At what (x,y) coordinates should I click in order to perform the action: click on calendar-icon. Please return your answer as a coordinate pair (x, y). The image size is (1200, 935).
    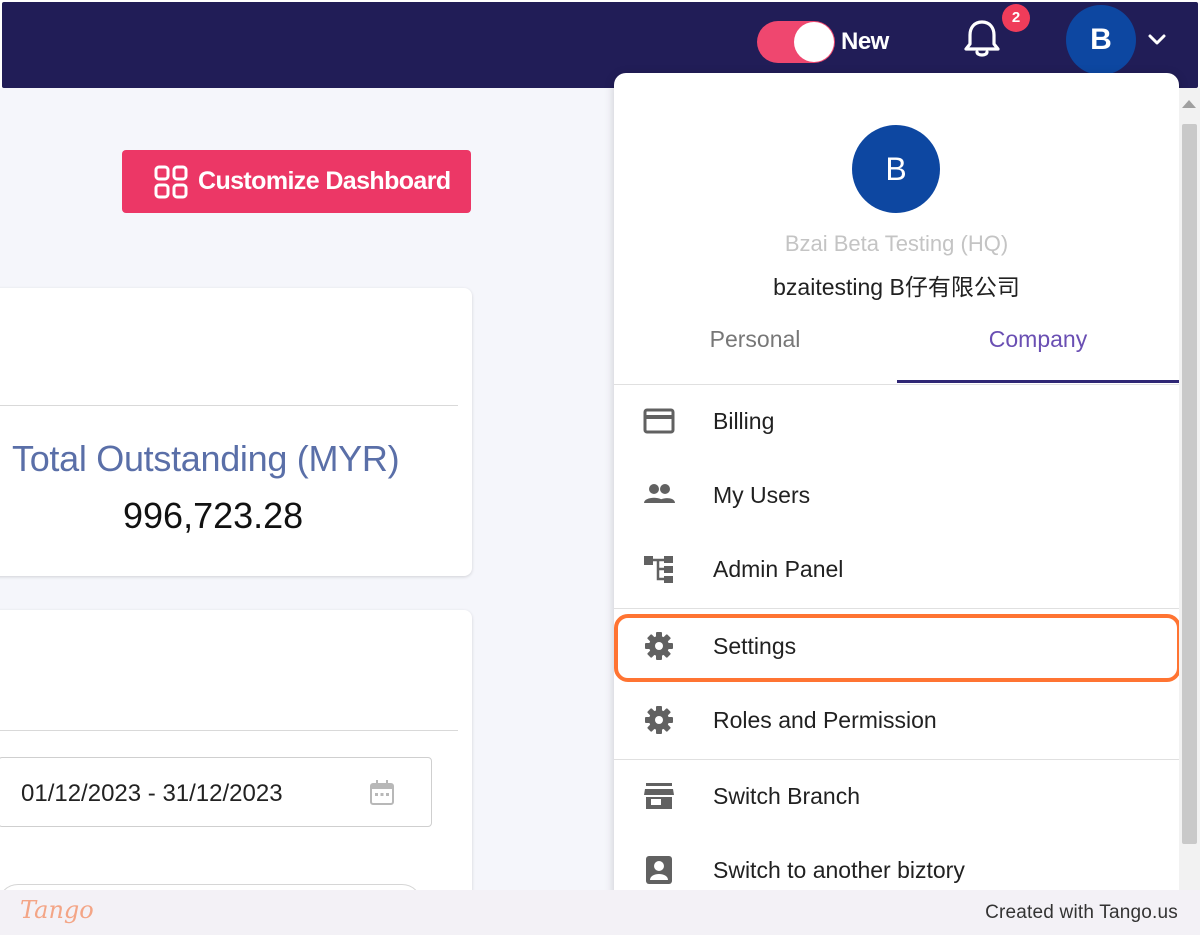
    Looking at the image, I should click on (382, 793).